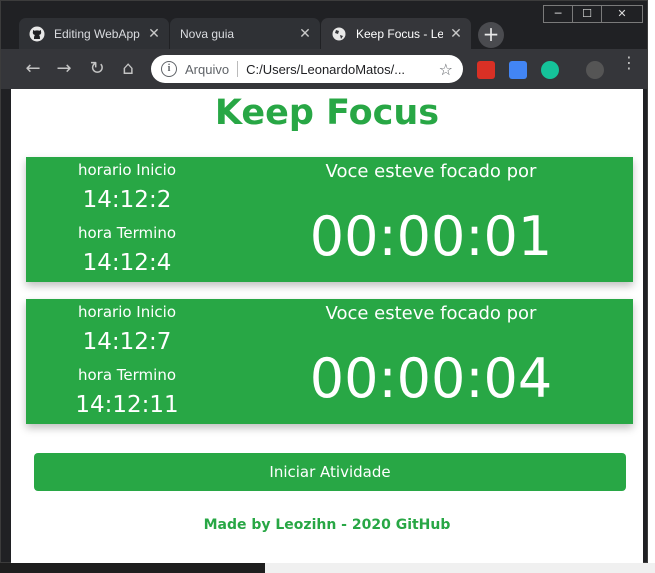 This screenshot has height=573, width=655. I want to click on minimize-icon: ─, so click(558, 14).